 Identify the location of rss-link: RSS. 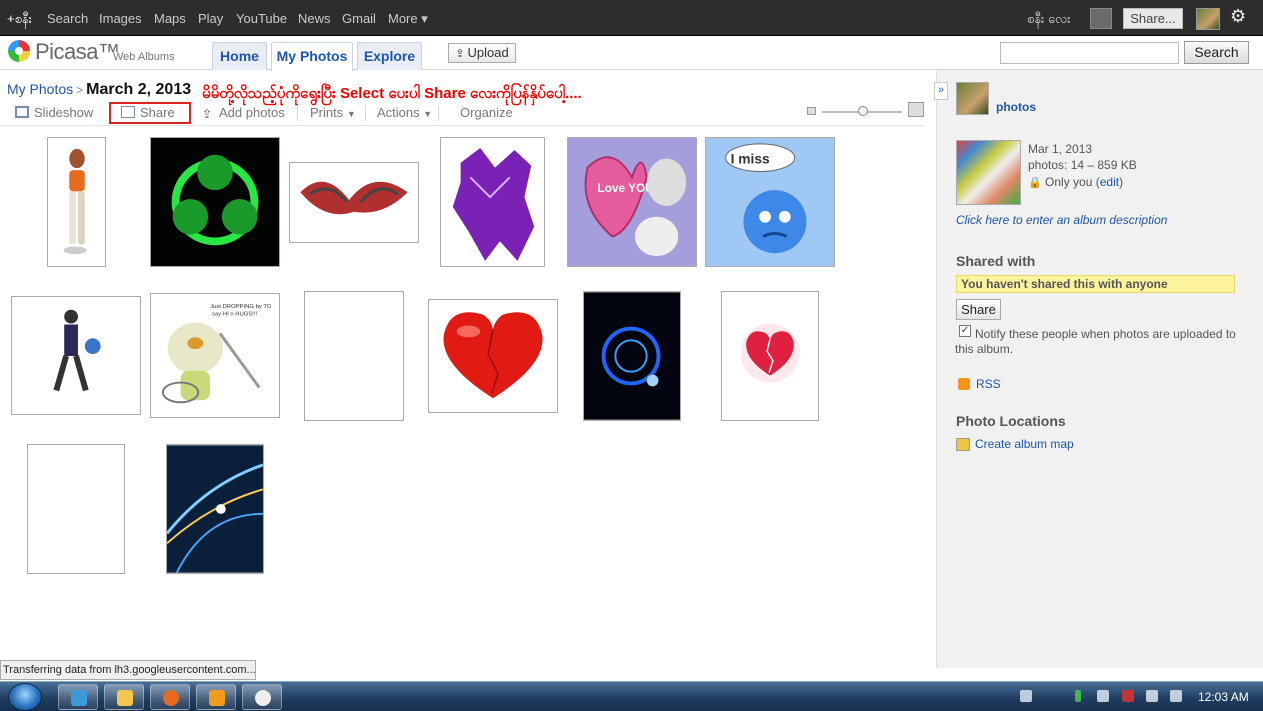
(988, 384).